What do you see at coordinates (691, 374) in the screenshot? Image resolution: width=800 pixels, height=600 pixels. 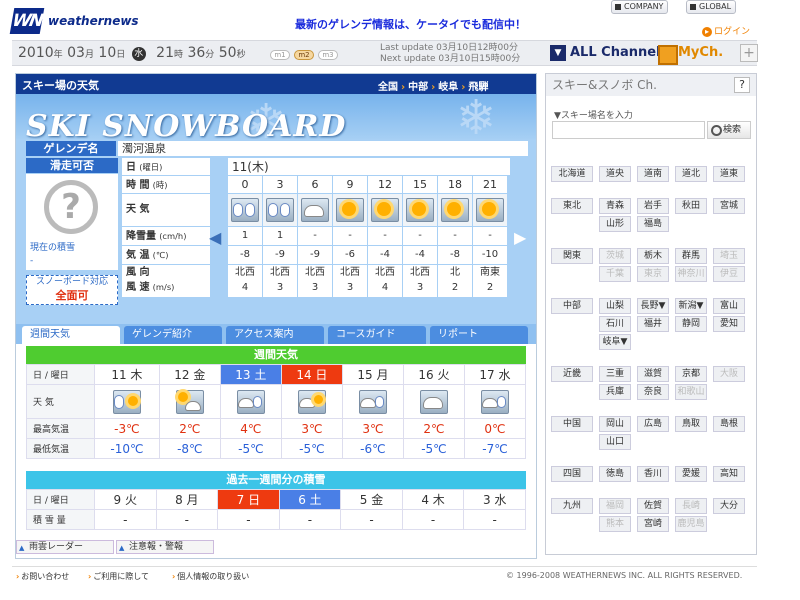 I see `prefecture-link: 京都` at bounding box center [691, 374].